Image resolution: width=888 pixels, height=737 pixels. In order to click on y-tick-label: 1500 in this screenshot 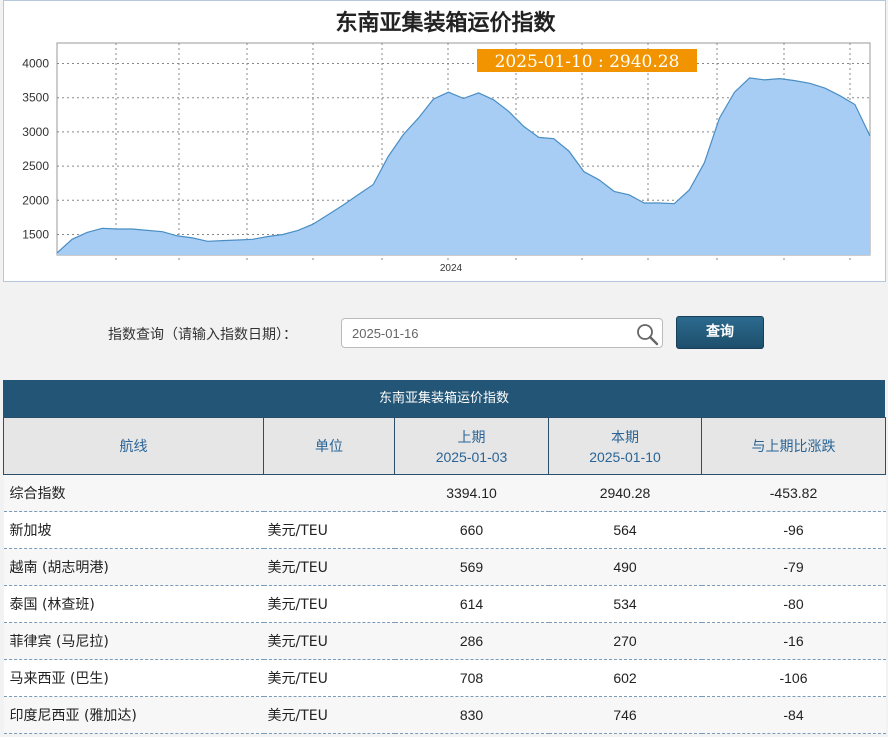, I will do `click(35, 234)`.